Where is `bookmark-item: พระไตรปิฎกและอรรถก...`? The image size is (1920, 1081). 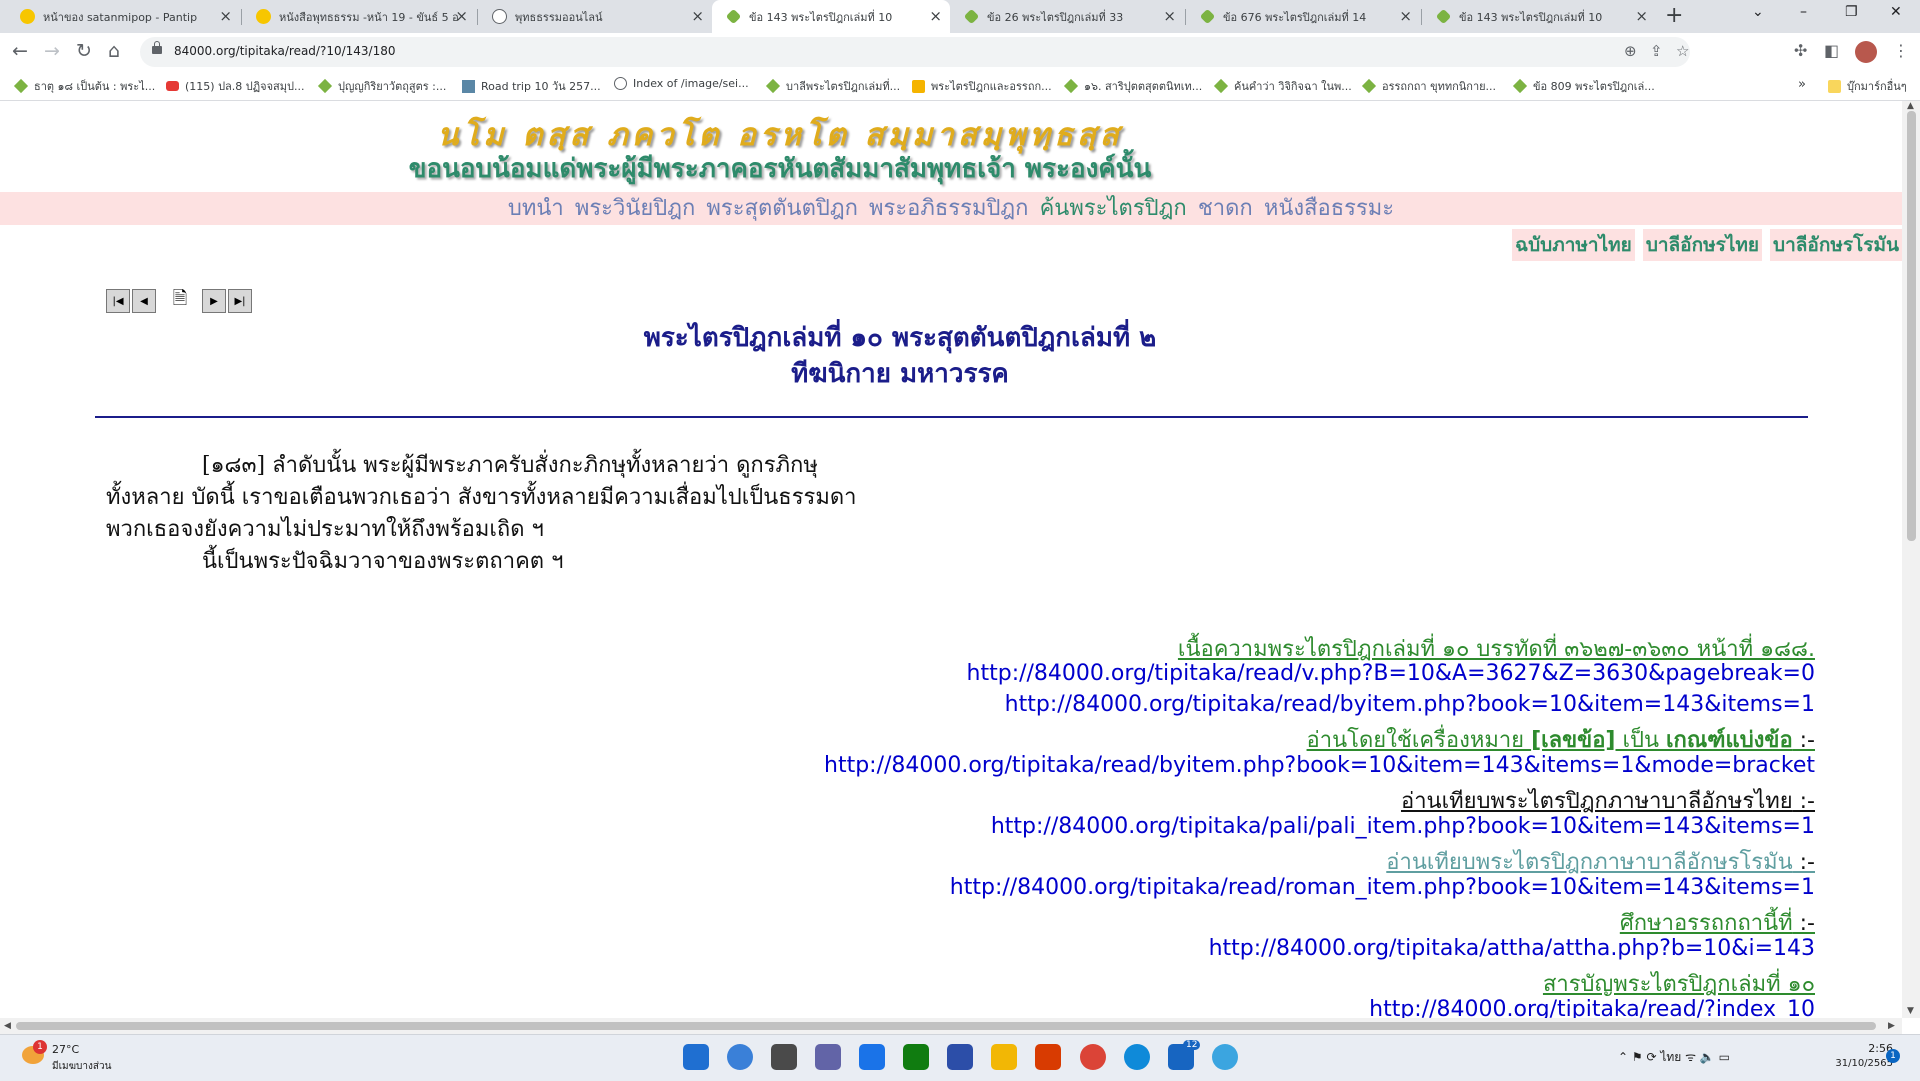
bookmark-item: พระไตรปิฎกและอรรถก... is located at coordinates (982, 86).